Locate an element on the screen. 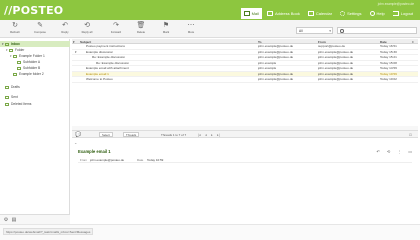 The width and height of the screenshot is (420, 240). nav-mail: Mail is located at coordinates (251, 13).